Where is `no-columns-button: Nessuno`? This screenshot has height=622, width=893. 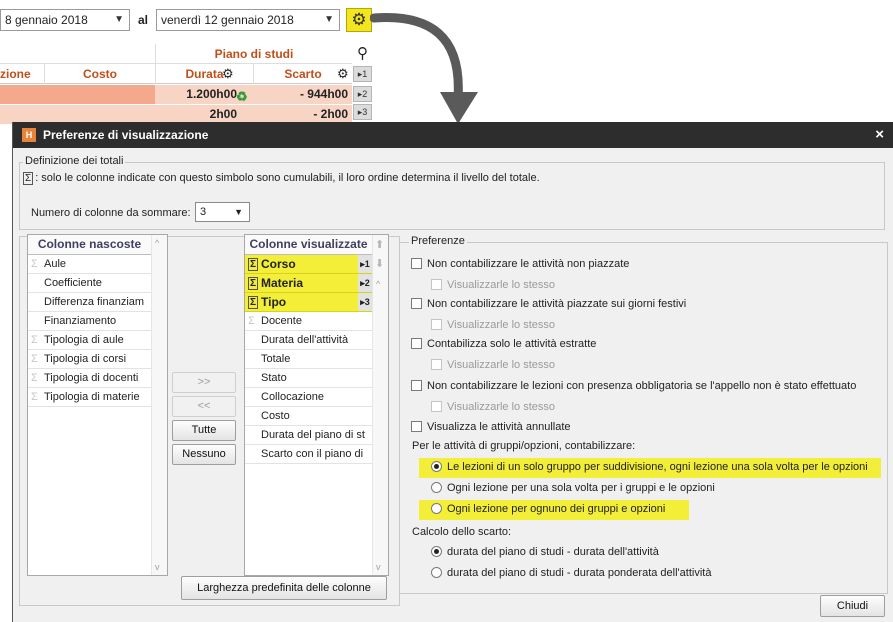
no-columns-button: Nessuno is located at coordinates (204, 454).